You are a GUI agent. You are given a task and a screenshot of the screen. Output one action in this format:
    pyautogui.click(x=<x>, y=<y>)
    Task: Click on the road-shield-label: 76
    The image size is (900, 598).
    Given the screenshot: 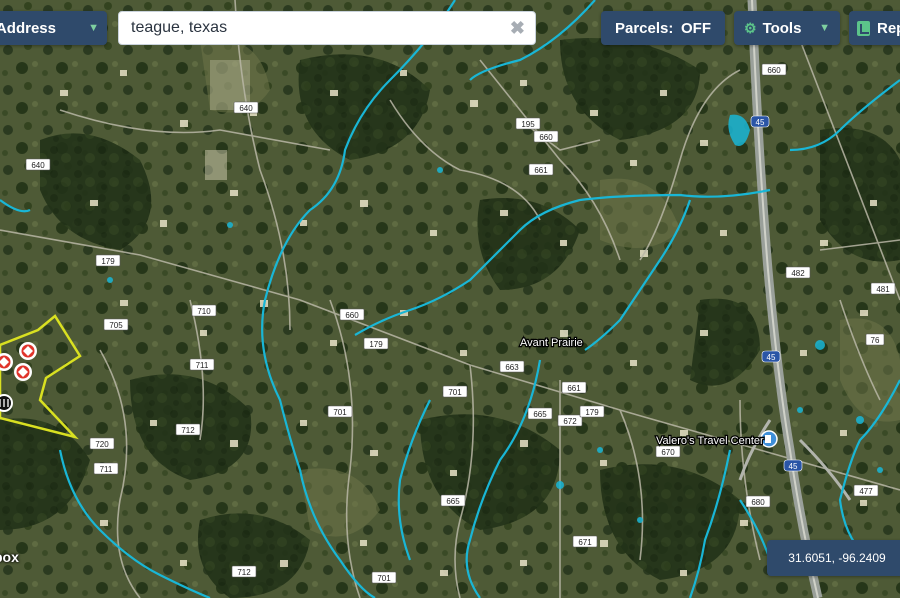 What is the action you would take?
    pyautogui.click(x=875, y=340)
    